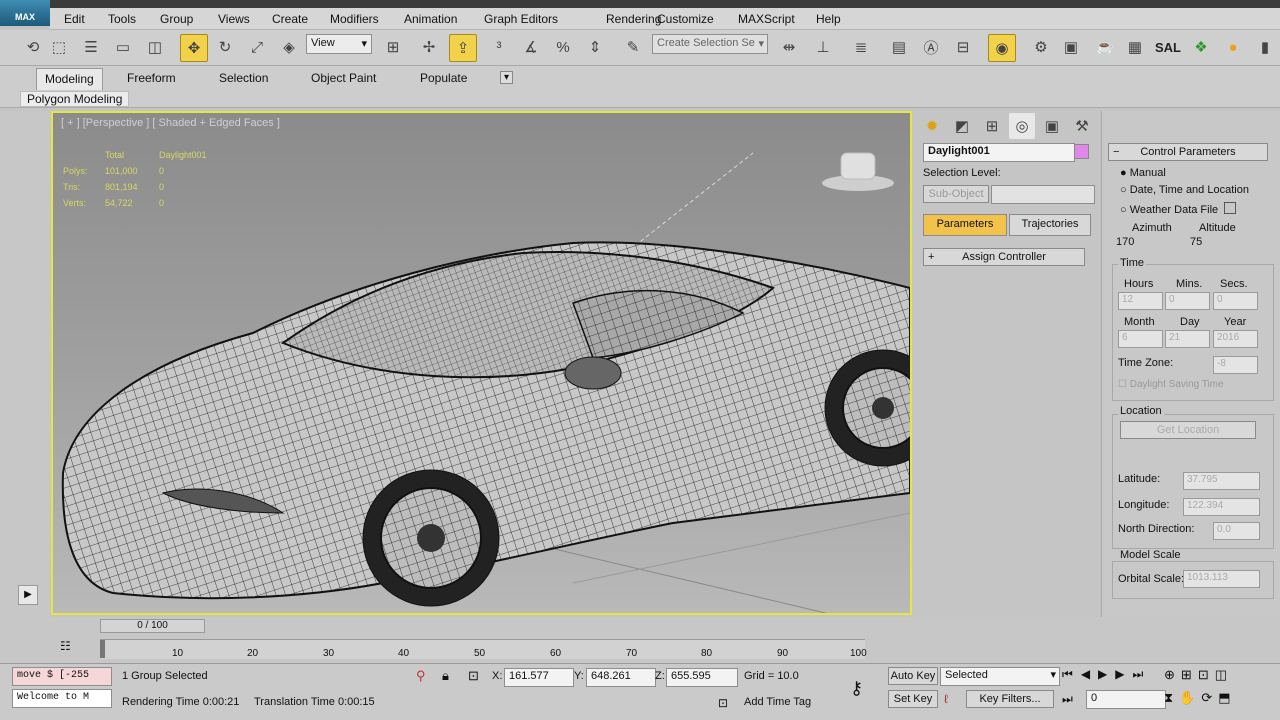  I want to click on placement-icon: ◈, so click(289, 47).